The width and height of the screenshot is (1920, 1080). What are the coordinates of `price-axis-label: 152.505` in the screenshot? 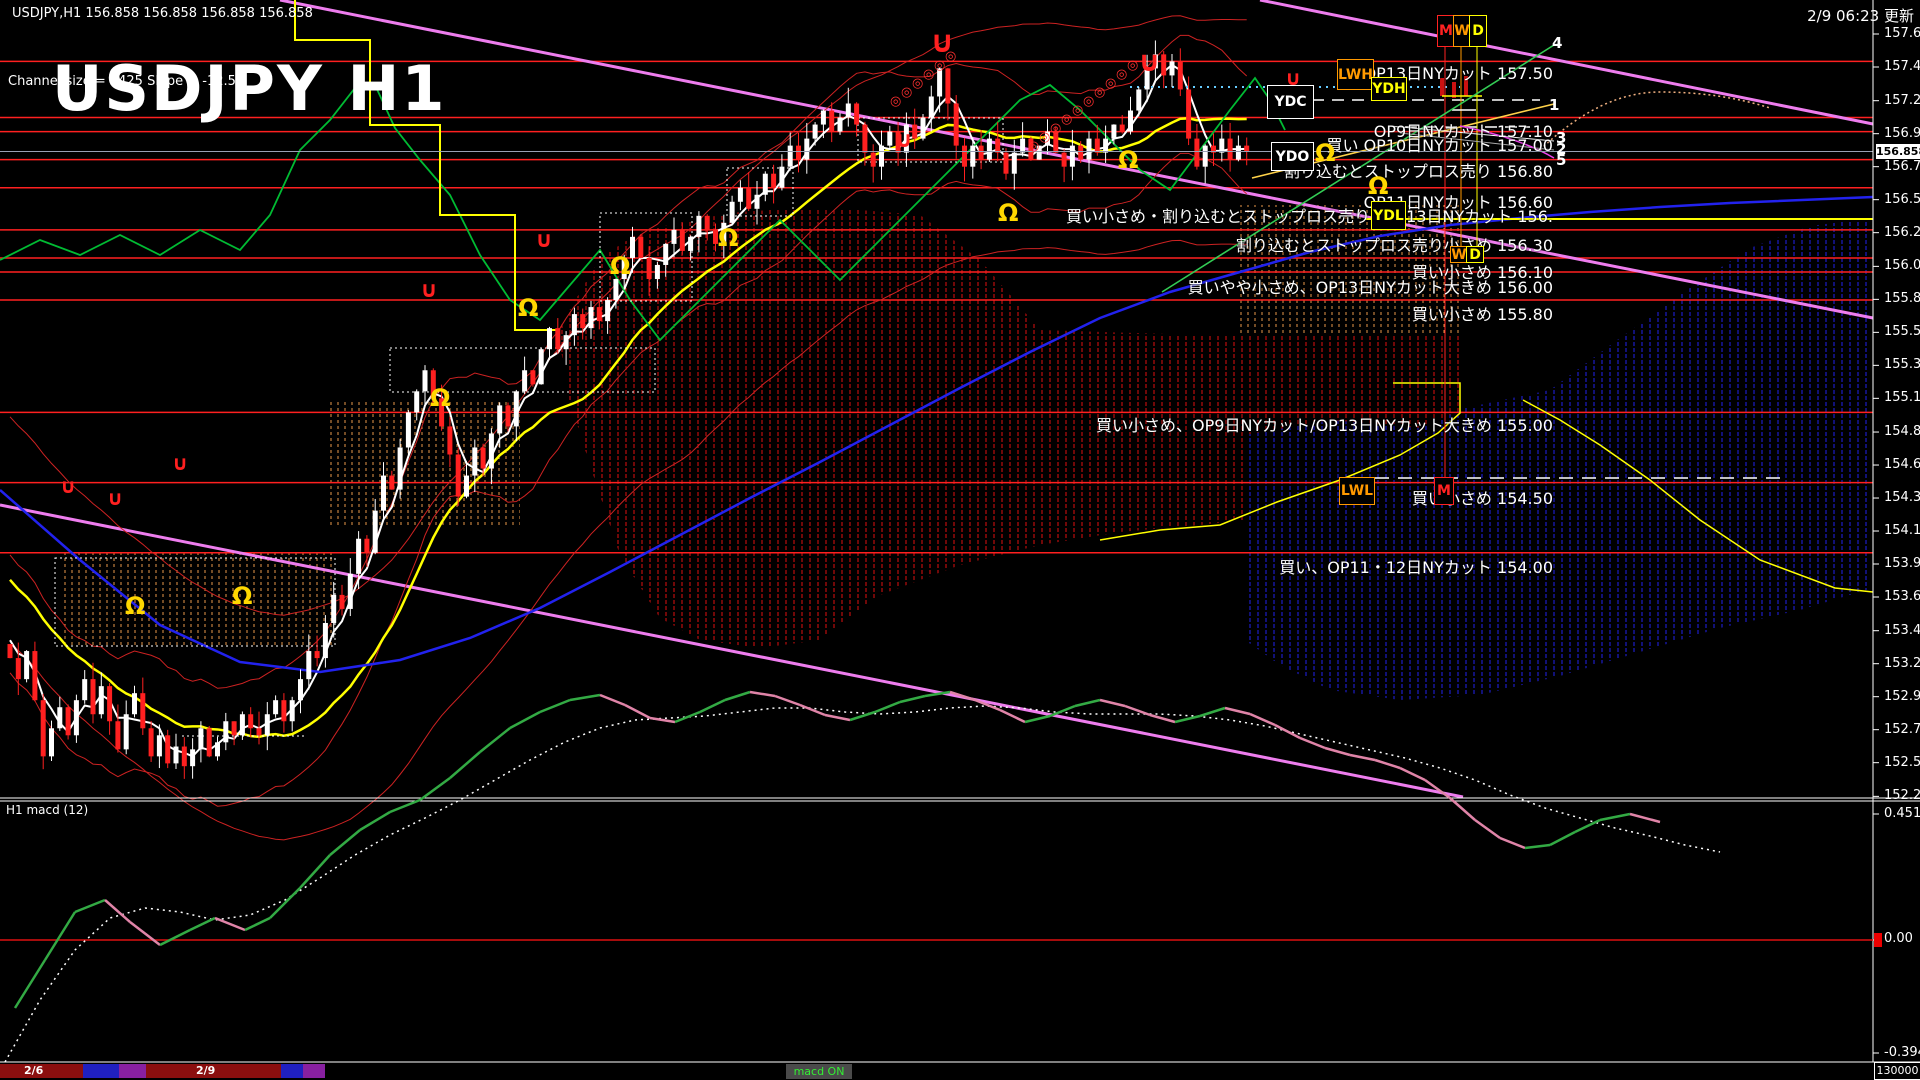 It's located at (1902, 762).